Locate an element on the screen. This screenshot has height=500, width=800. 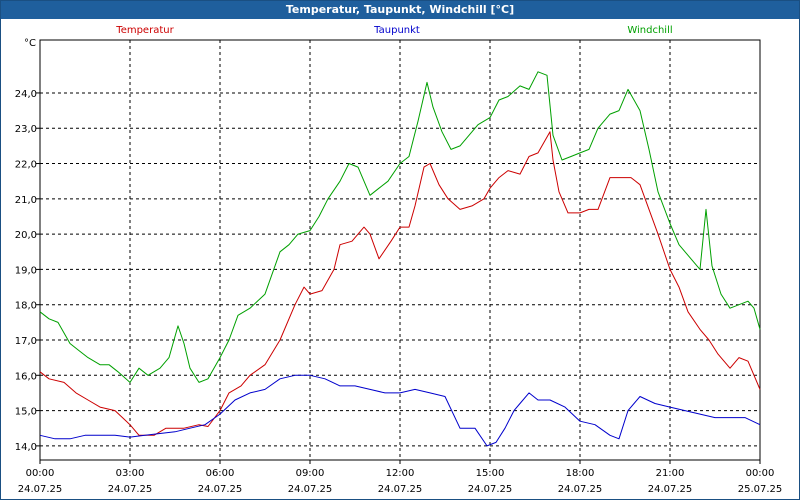
y-tick-label: 17,0 is located at coordinates (26, 341).